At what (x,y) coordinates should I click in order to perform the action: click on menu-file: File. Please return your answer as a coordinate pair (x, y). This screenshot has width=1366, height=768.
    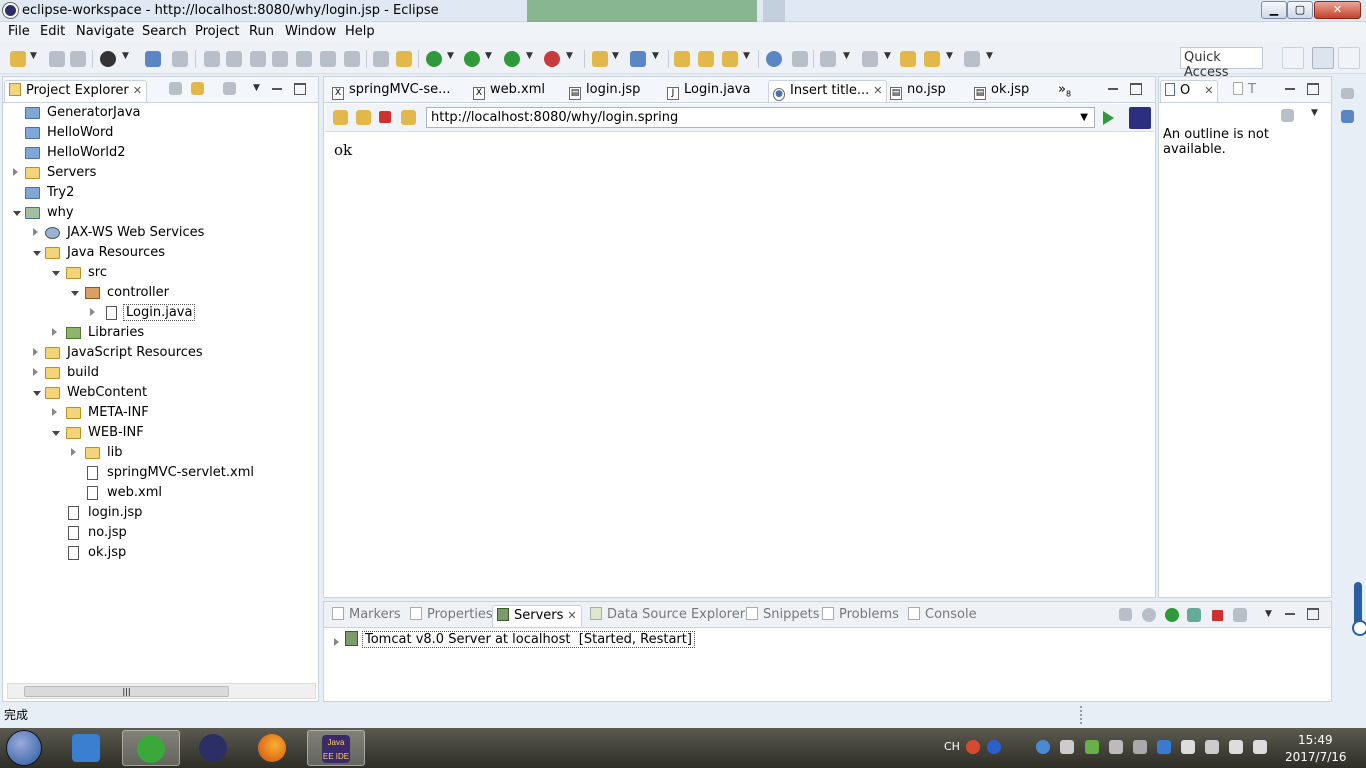
    Looking at the image, I should click on (19, 31).